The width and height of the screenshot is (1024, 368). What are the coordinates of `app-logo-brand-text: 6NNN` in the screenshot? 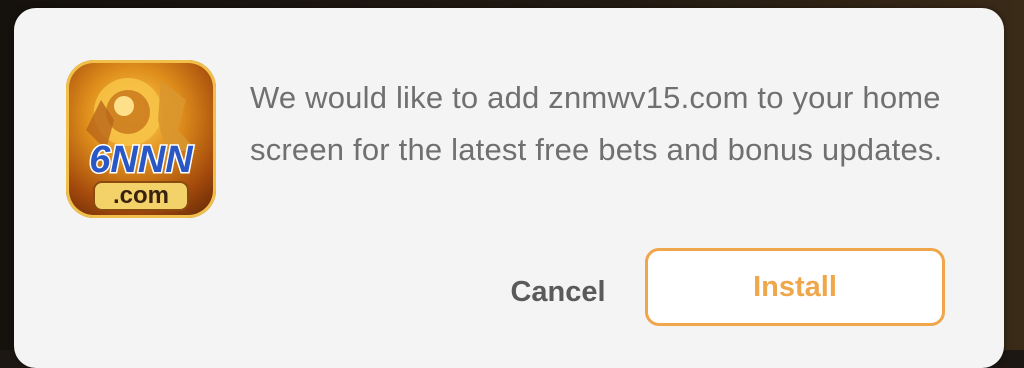 It's located at (141, 160).